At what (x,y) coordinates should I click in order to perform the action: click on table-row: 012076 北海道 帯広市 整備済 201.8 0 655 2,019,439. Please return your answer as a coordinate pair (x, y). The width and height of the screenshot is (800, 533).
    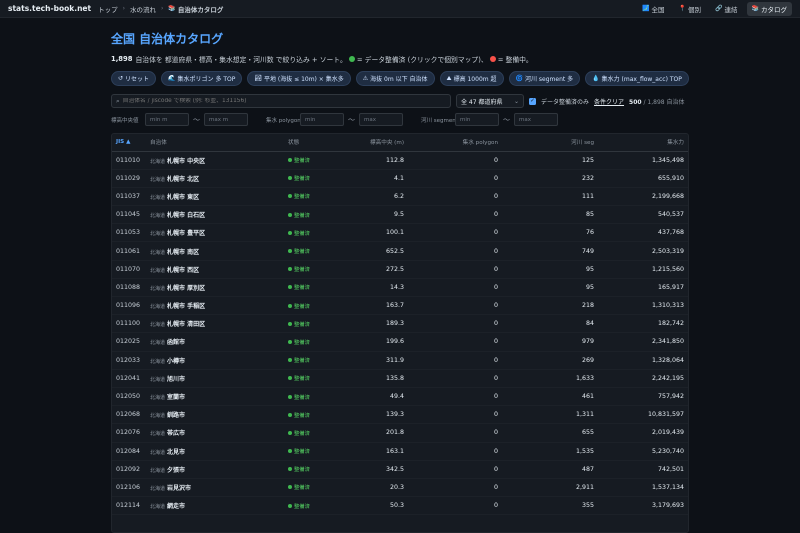
    Looking at the image, I should click on (400, 433).